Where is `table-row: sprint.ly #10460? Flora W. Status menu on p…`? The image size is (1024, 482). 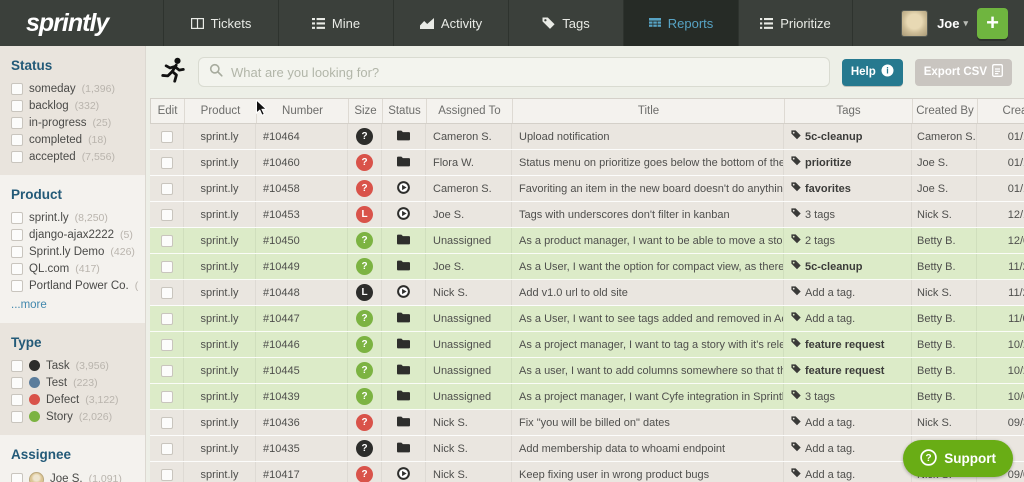
table-row: sprint.ly #10460? Flora W. Status menu on p… is located at coordinates (587, 163).